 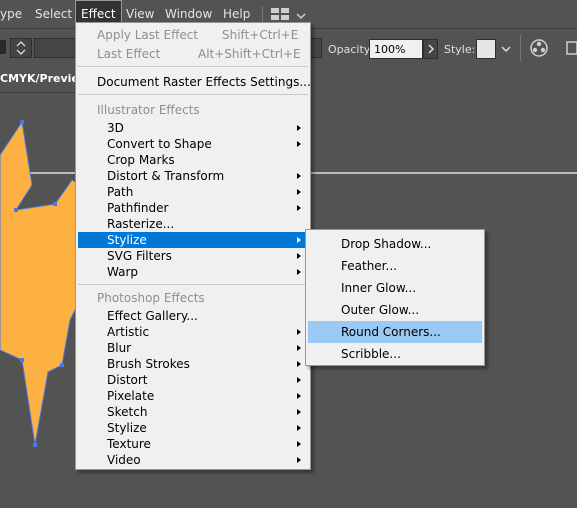 I want to click on menu-item-3d: 3D, so click(x=193, y=128).